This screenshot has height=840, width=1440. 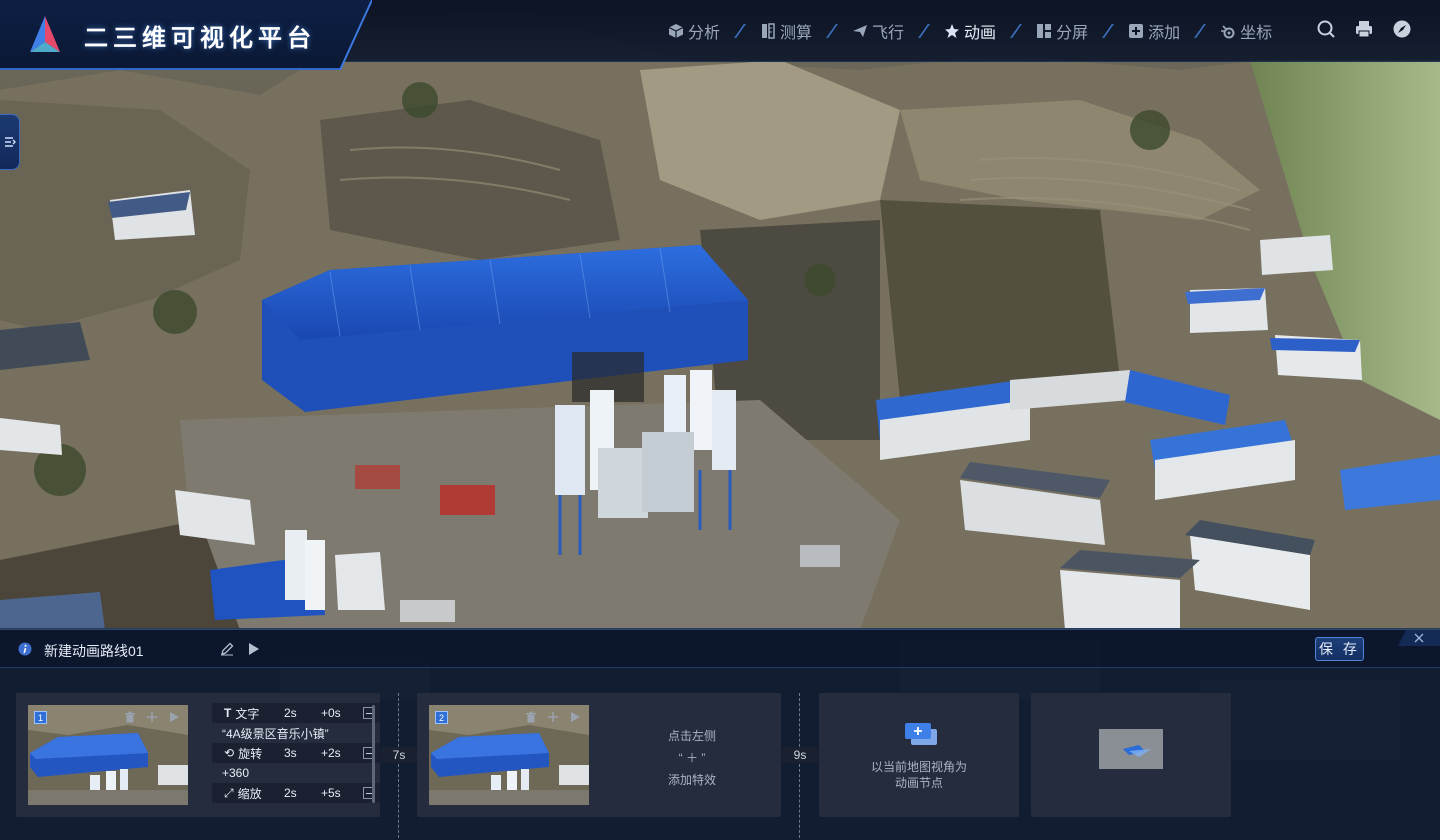 What do you see at coordinates (290, 753) in the screenshot?
I see `effect-duration: 3s` at bounding box center [290, 753].